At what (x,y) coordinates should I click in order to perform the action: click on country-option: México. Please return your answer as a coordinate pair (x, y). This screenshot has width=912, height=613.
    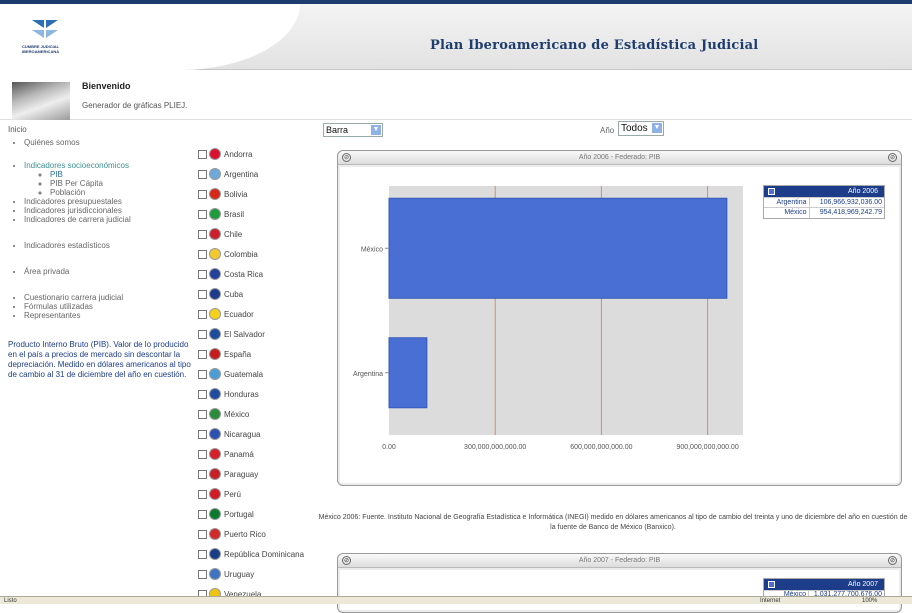
    Looking at the image, I should click on (258, 414).